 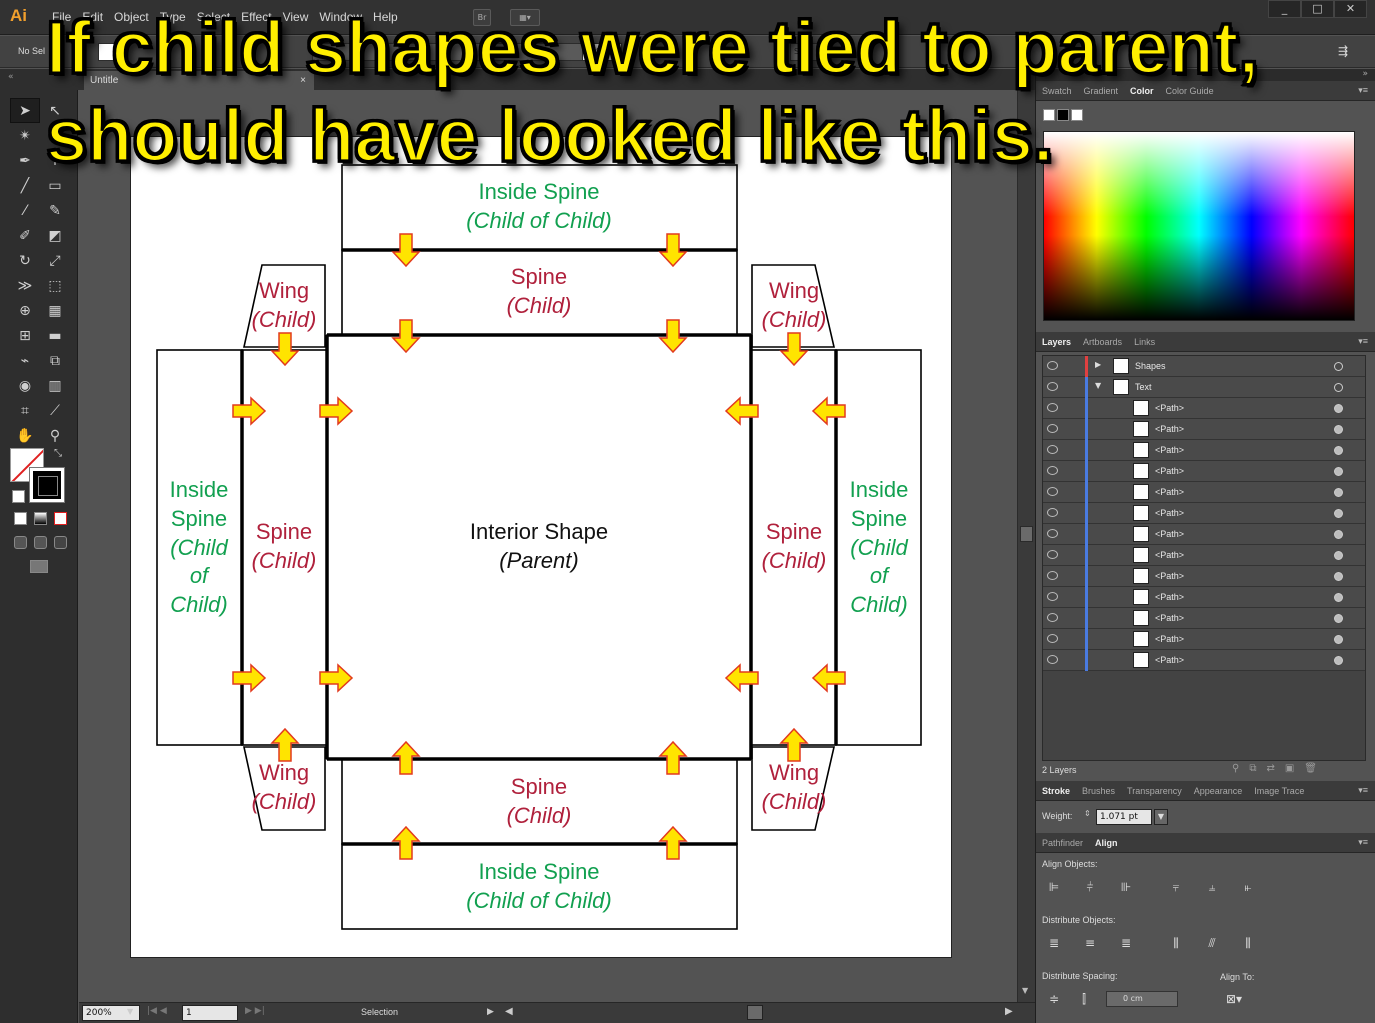 What do you see at coordinates (1161, 817) in the screenshot?
I see `weight-dropdown-icon: ▼` at bounding box center [1161, 817].